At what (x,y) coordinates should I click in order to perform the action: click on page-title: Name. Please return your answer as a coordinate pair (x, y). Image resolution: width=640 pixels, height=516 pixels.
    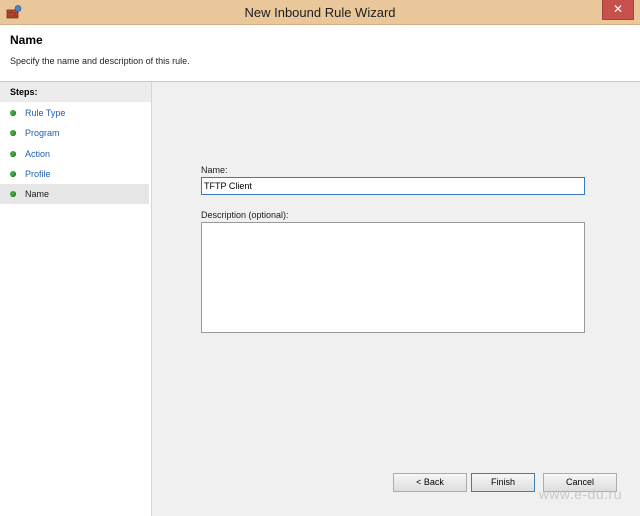
    Looking at the image, I should click on (26, 40).